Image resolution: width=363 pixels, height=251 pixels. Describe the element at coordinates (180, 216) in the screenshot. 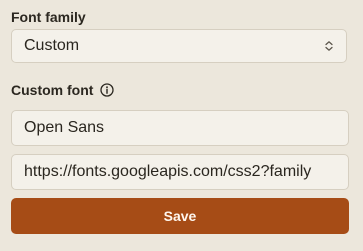

I see `save-button: Save` at that location.